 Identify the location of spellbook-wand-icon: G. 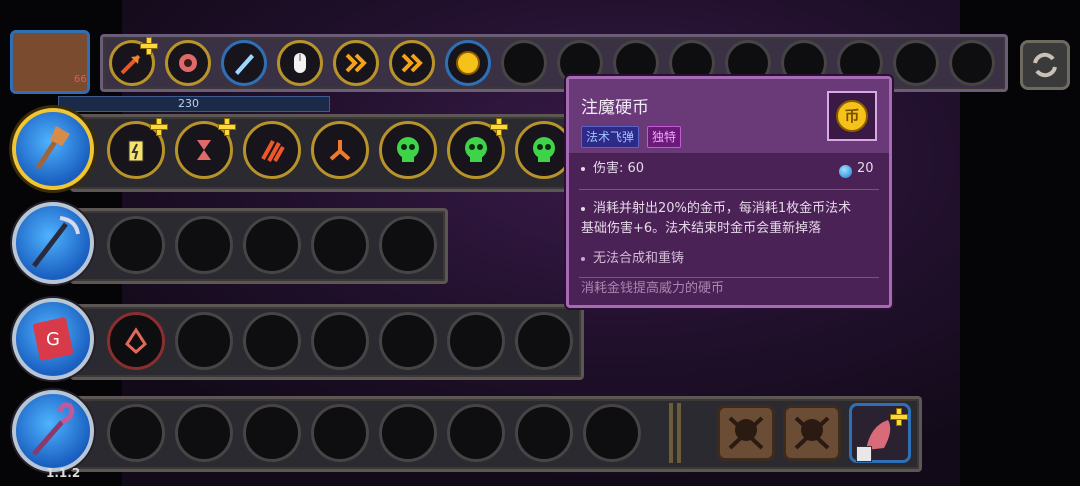
(53, 339).